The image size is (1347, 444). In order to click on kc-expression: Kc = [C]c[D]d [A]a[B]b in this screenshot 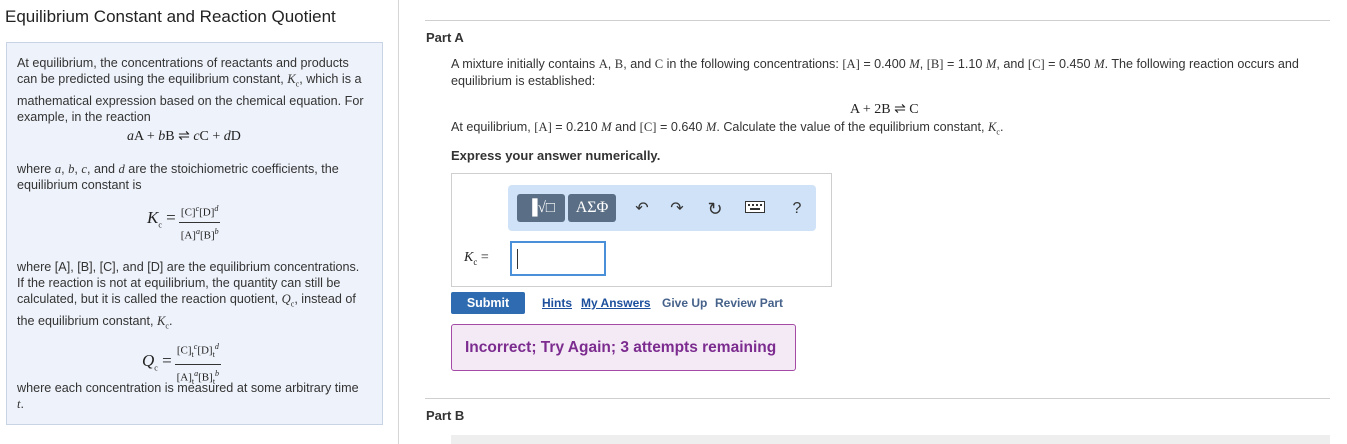, I will do `click(184, 222)`.